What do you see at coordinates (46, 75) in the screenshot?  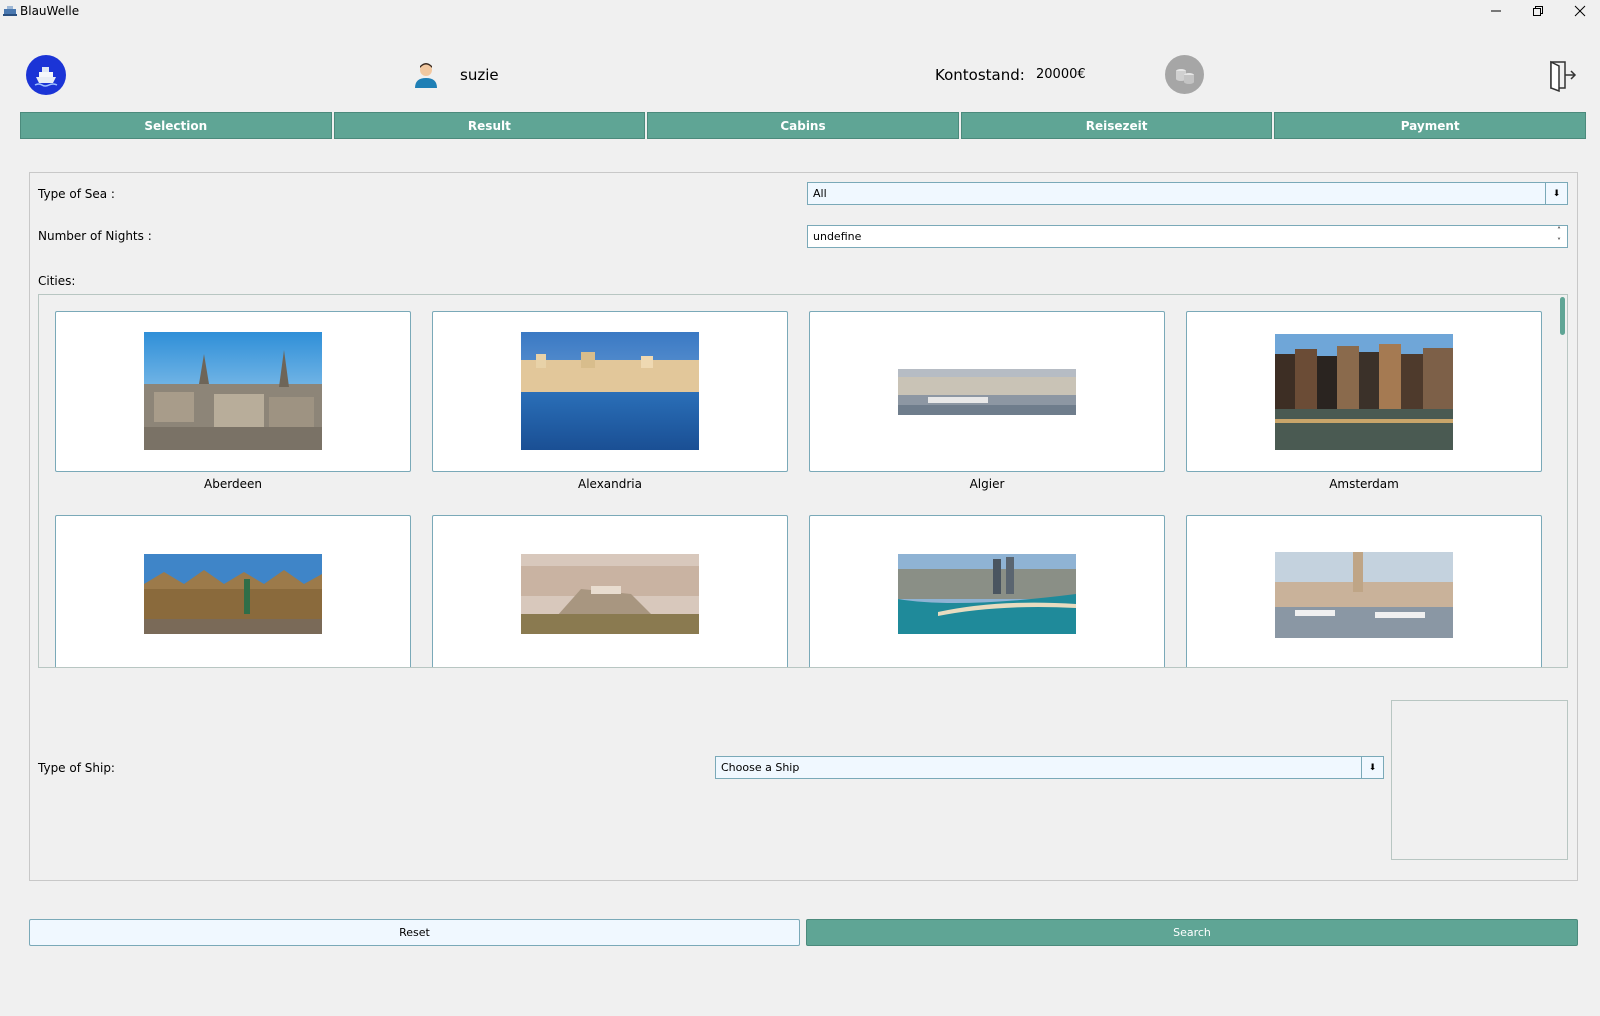 I see `ship-logo-icon` at bounding box center [46, 75].